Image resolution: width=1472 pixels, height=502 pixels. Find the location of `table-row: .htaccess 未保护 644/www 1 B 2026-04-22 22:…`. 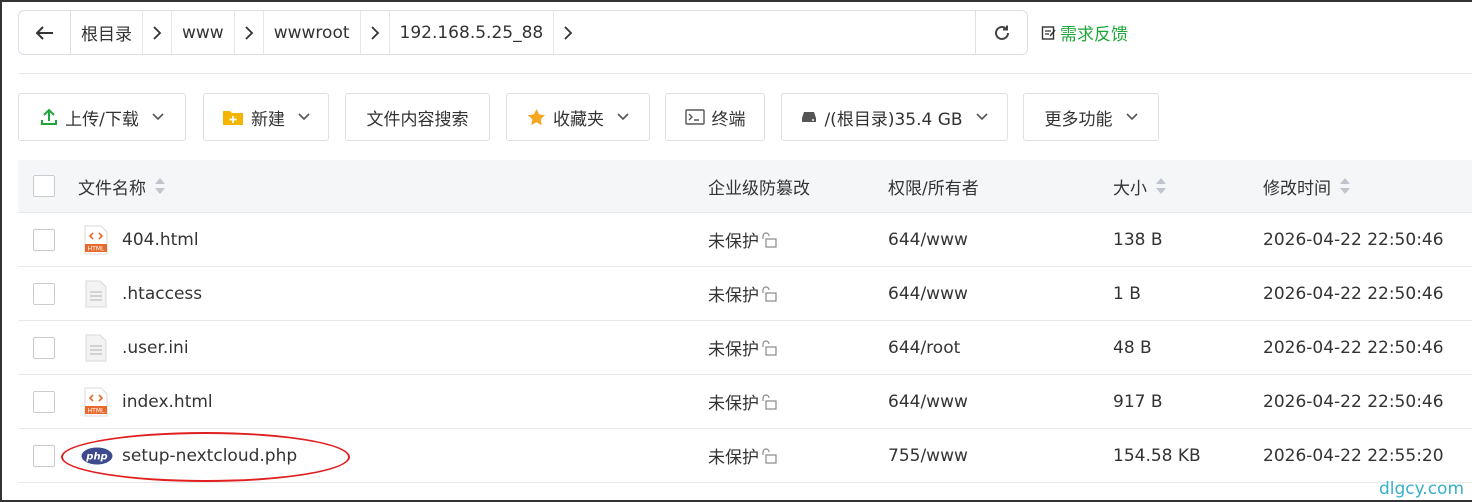

table-row: .htaccess 未保护 644/www 1 B 2026-04-22 22:… is located at coordinates (745, 294).